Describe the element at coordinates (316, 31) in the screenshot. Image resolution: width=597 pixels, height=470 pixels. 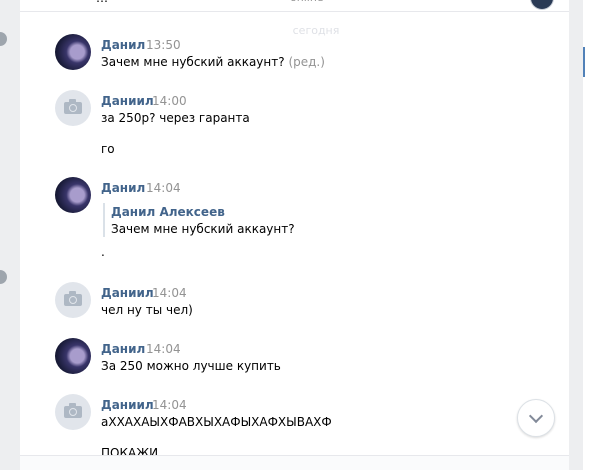
I see `date-separator: сегодня` at that location.